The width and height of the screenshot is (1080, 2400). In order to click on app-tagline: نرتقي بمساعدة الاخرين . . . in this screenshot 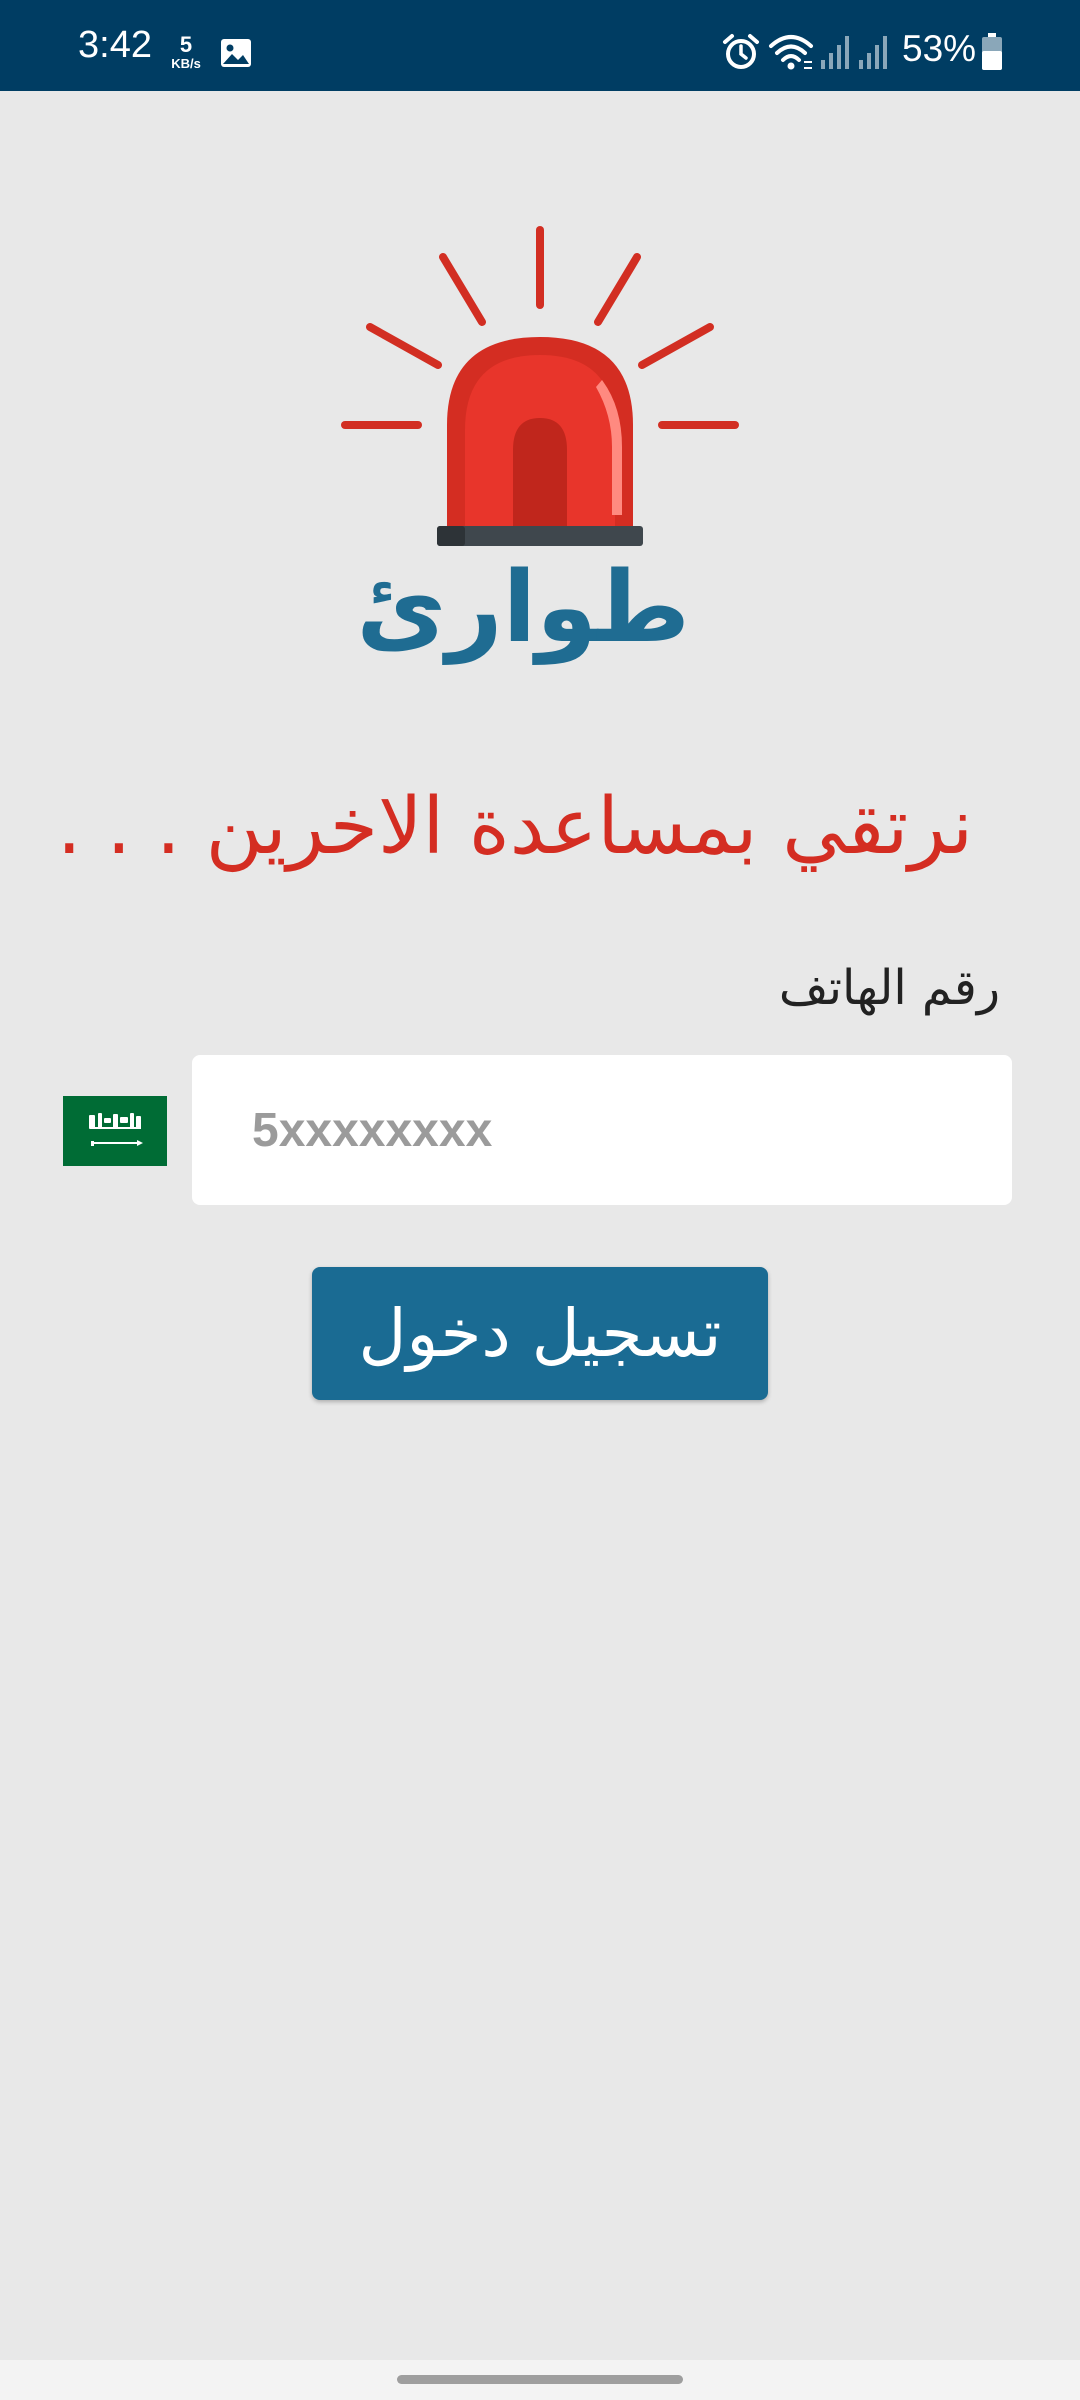, I will do `click(515, 827)`.